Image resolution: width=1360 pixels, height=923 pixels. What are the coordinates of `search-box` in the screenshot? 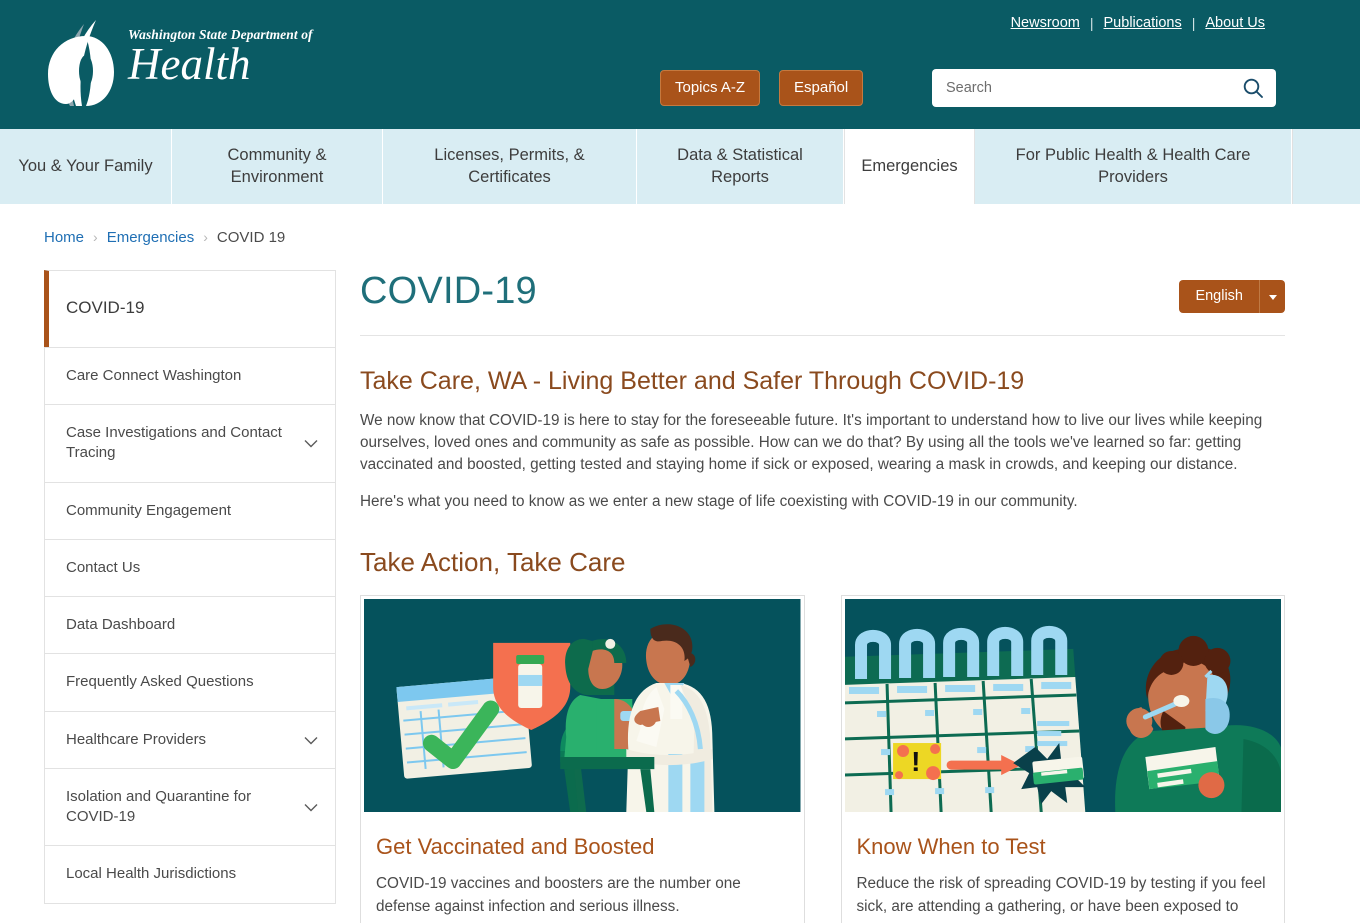 It's located at (1104, 88).